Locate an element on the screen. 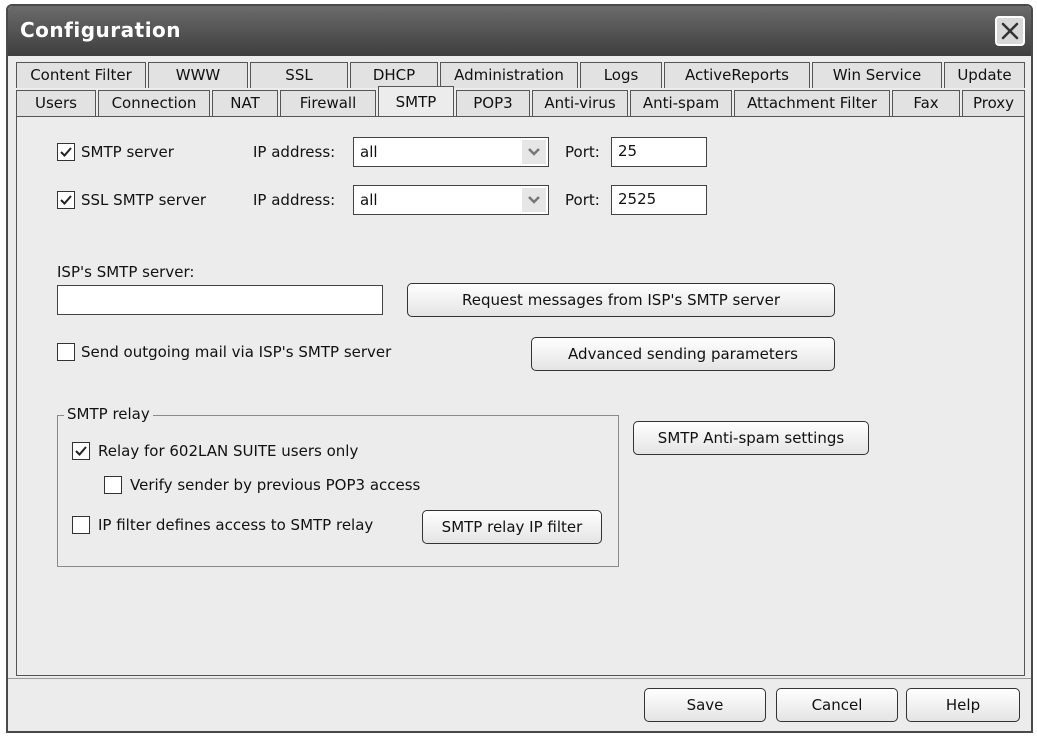  ssl-smtp-server-checkbox is located at coordinates (66, 200).